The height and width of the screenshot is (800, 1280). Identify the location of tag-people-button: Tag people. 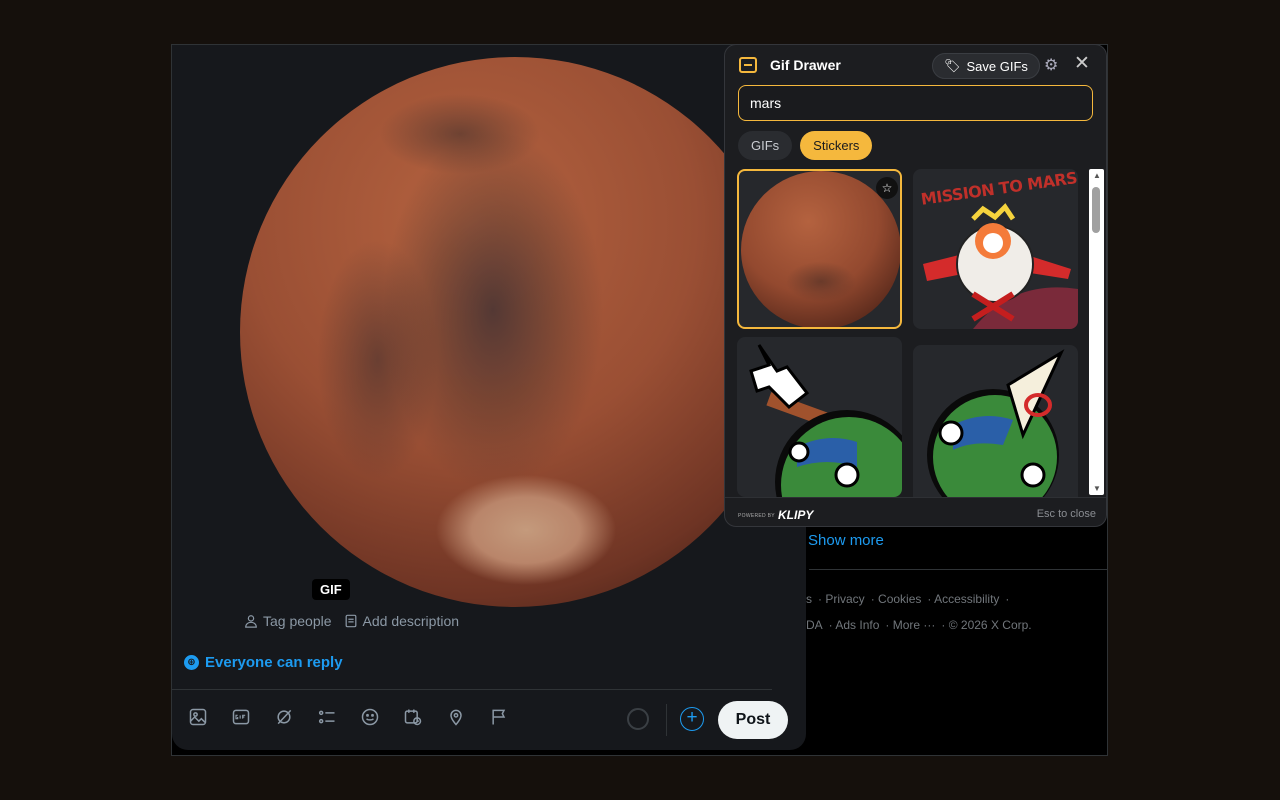
(288, 621).